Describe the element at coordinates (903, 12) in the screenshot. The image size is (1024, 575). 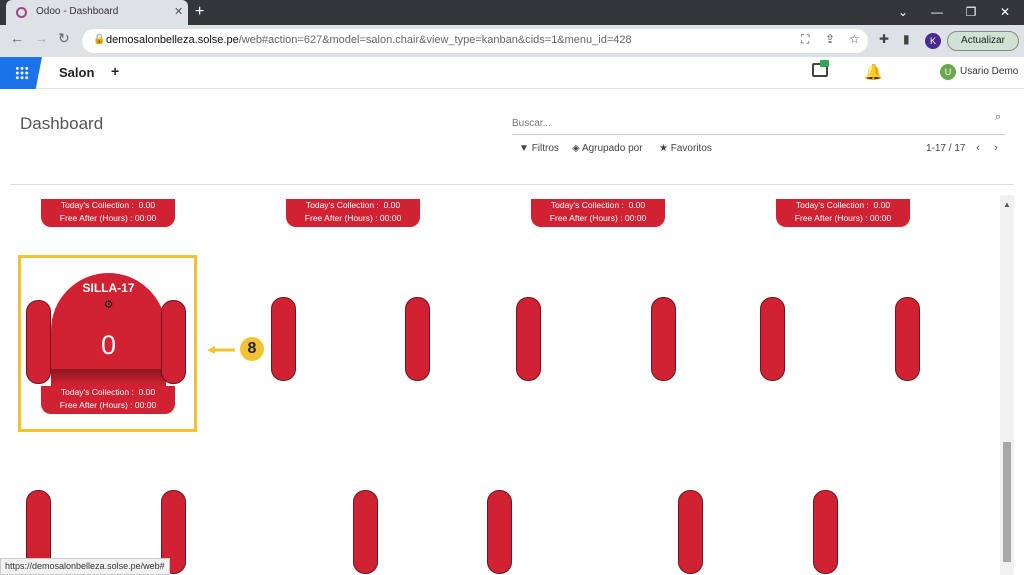
I see `tab-search-icon: ⌄` at that location.